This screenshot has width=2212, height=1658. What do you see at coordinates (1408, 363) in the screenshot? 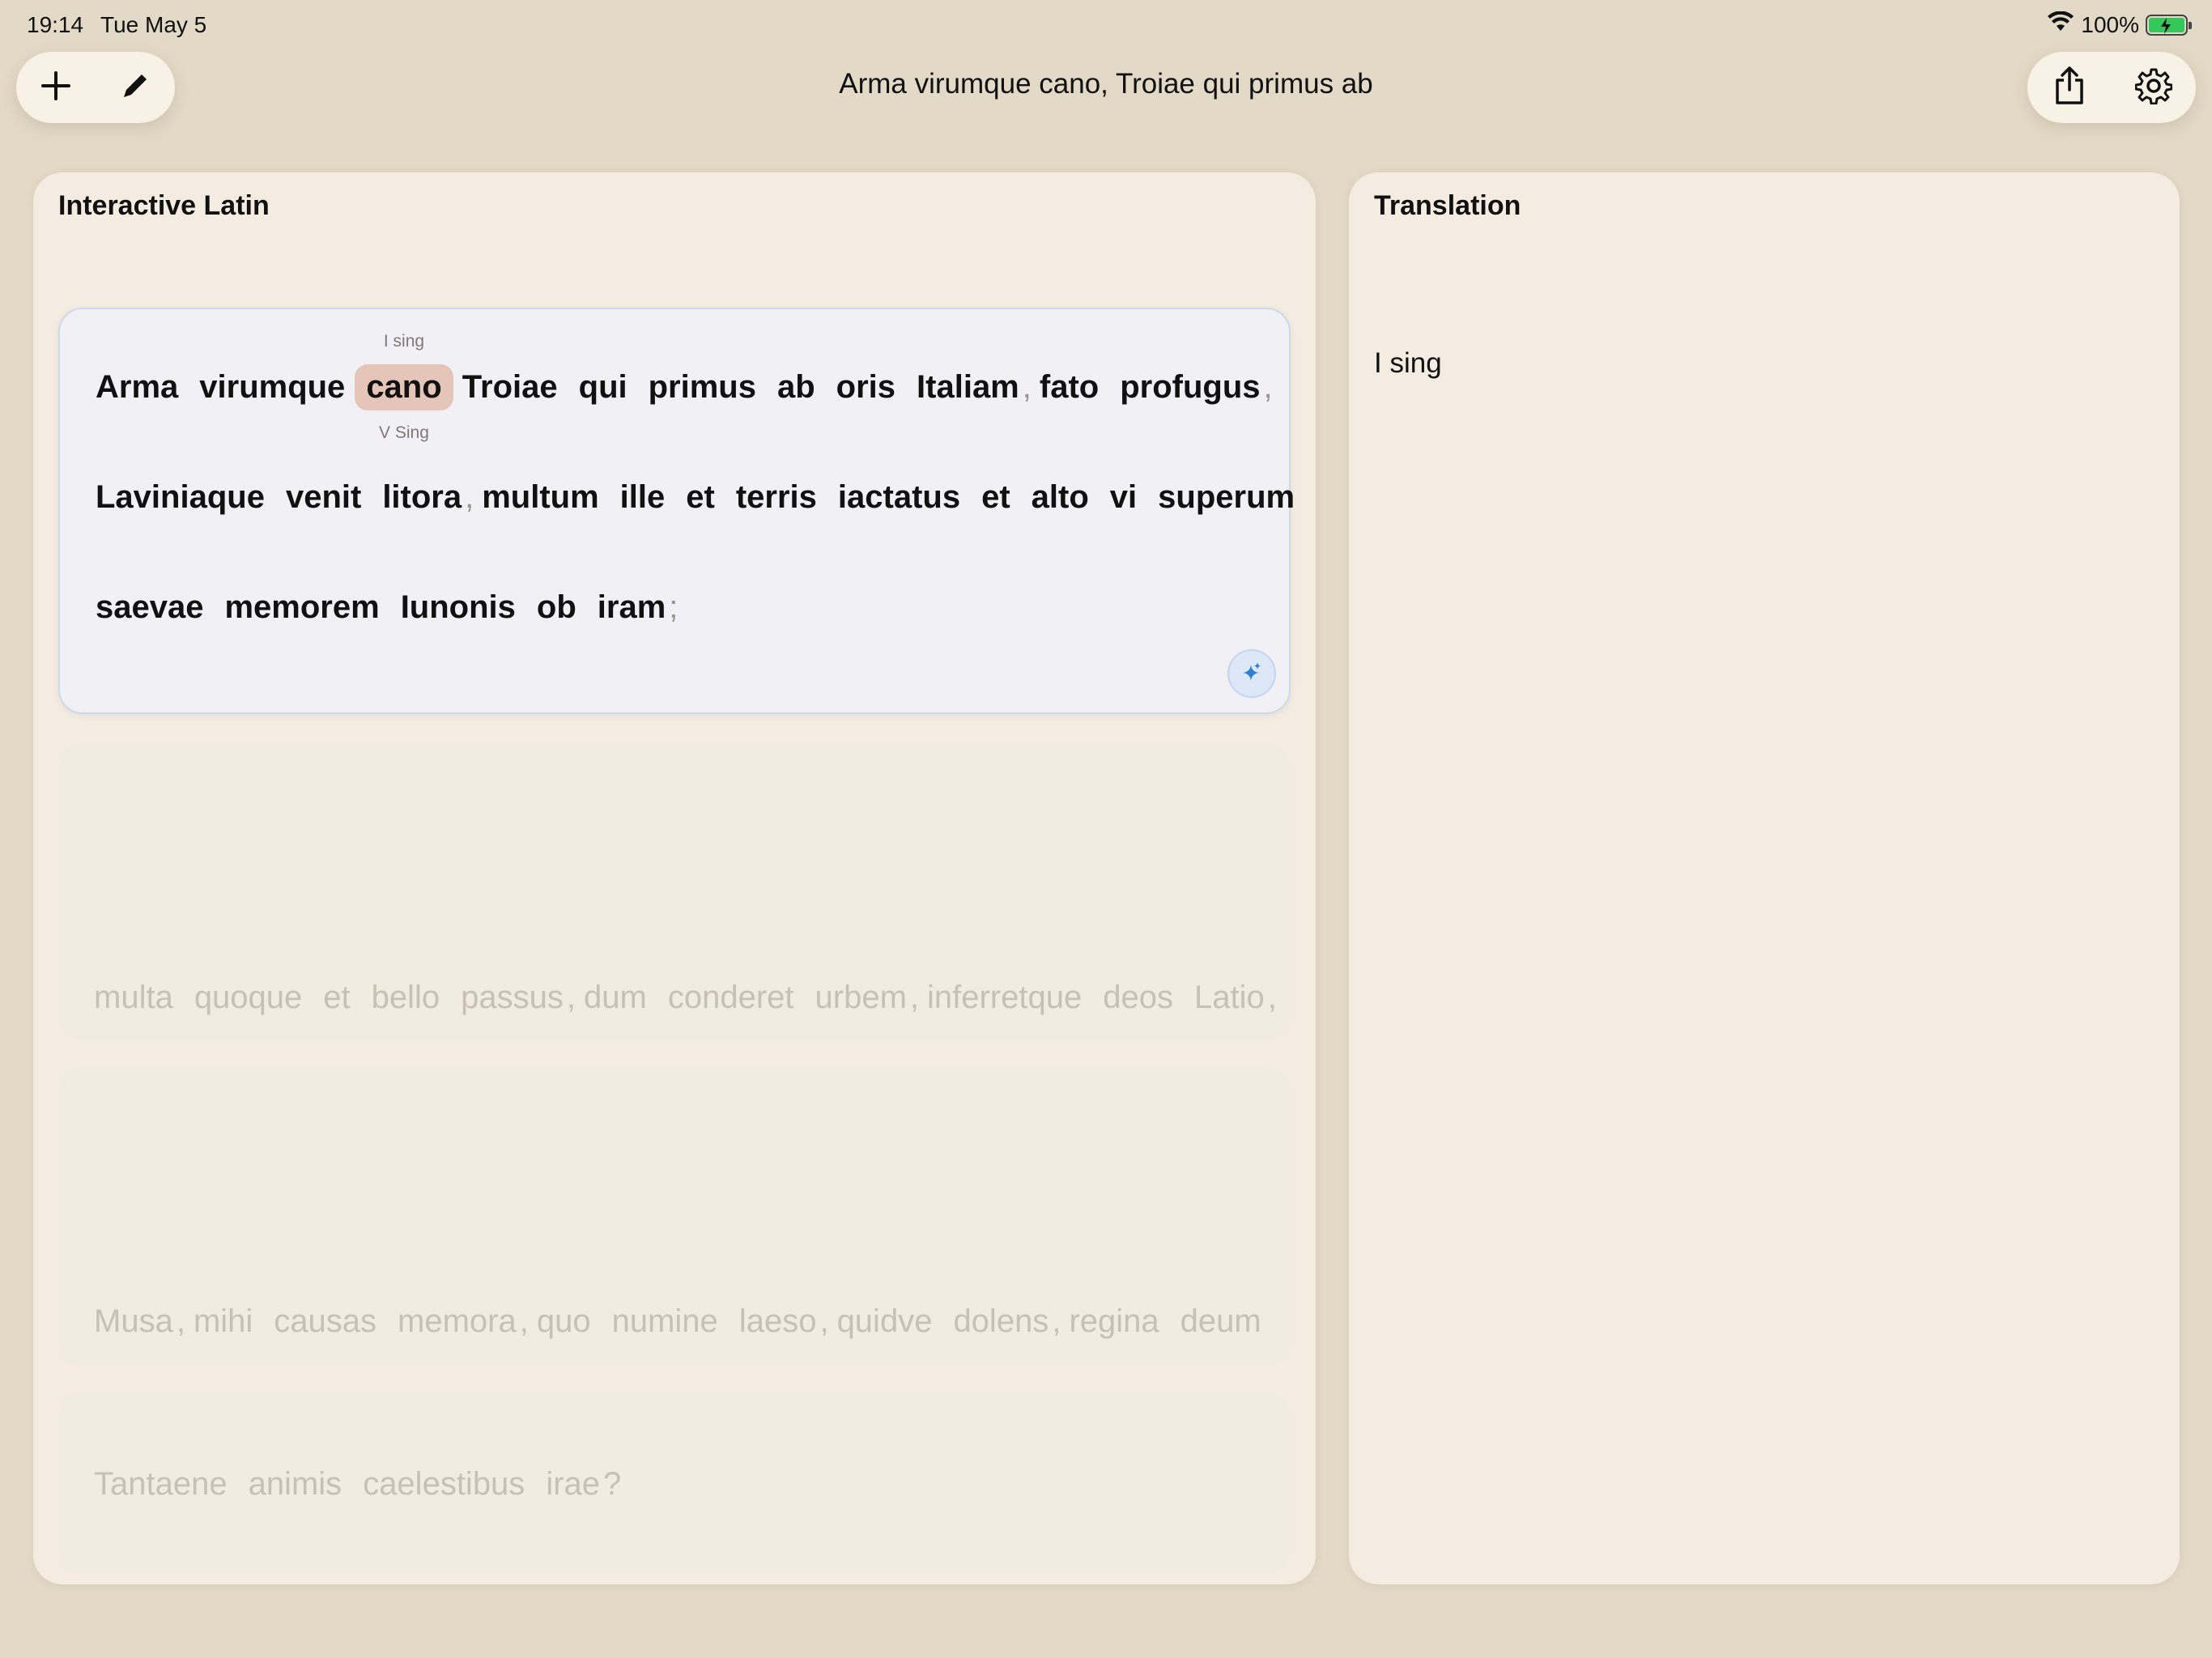
I see `translation-text: I sing` at bounding box center [1408, 363].